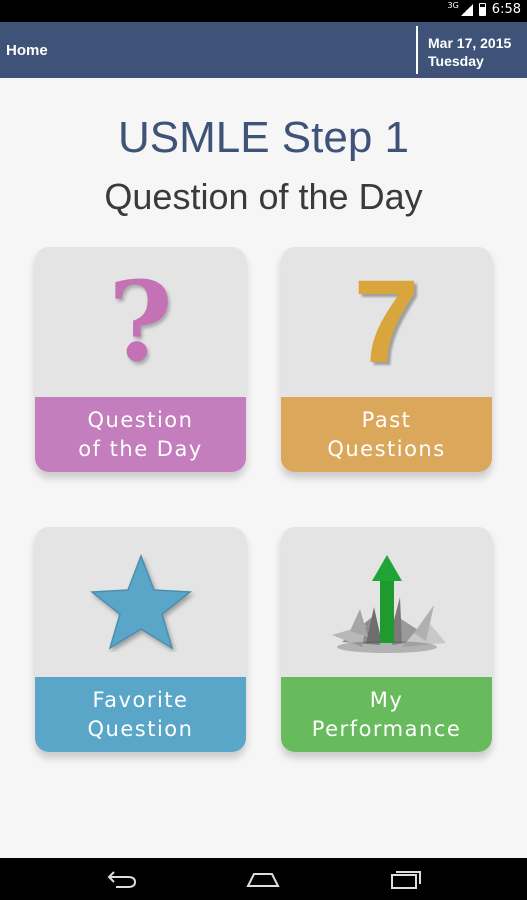 The image size is (527, 900). I want to click on star-icon, so click(140, 601).